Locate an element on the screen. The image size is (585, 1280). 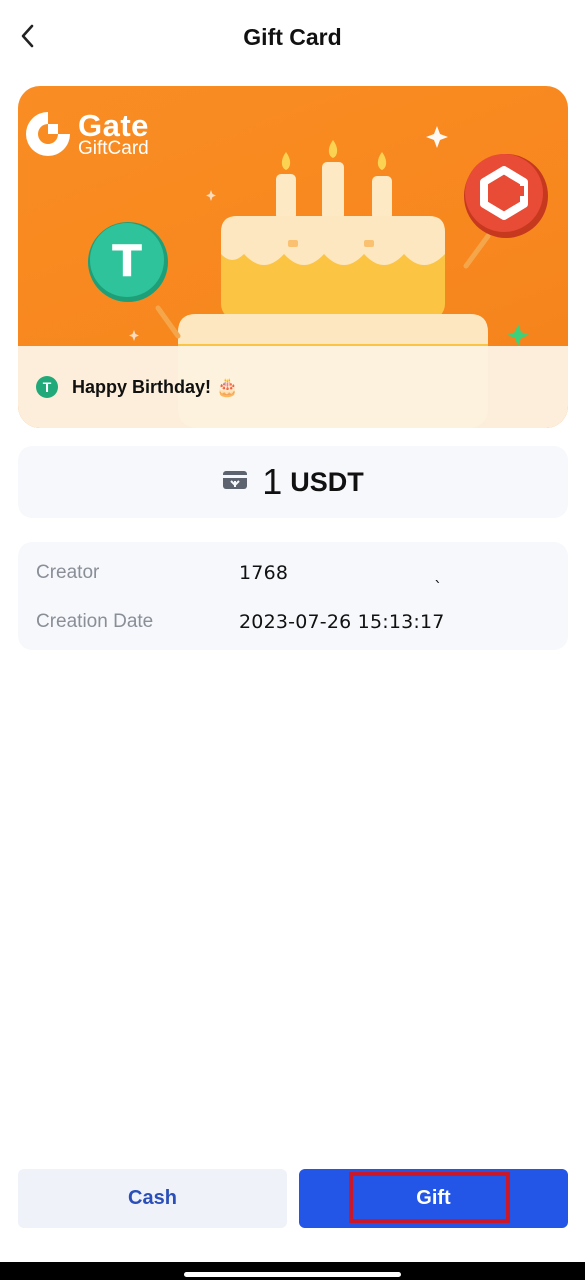
gift-button: Gift is located at coordinates (433, 1198).